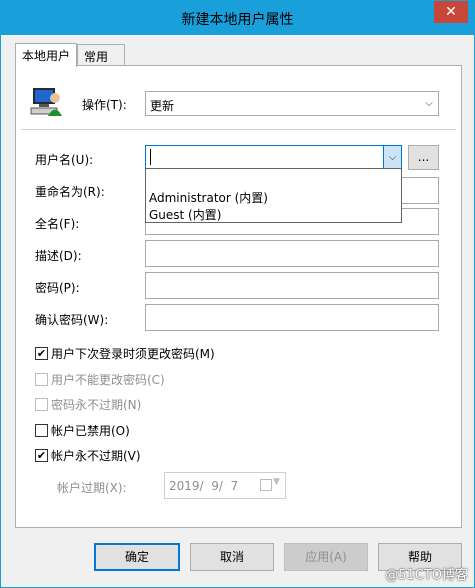 This screenshot has height=588, width=475. What do you see at coordinates (292, 253) in the screenshot?
I see `description-input` at bounding box center [292, 253].